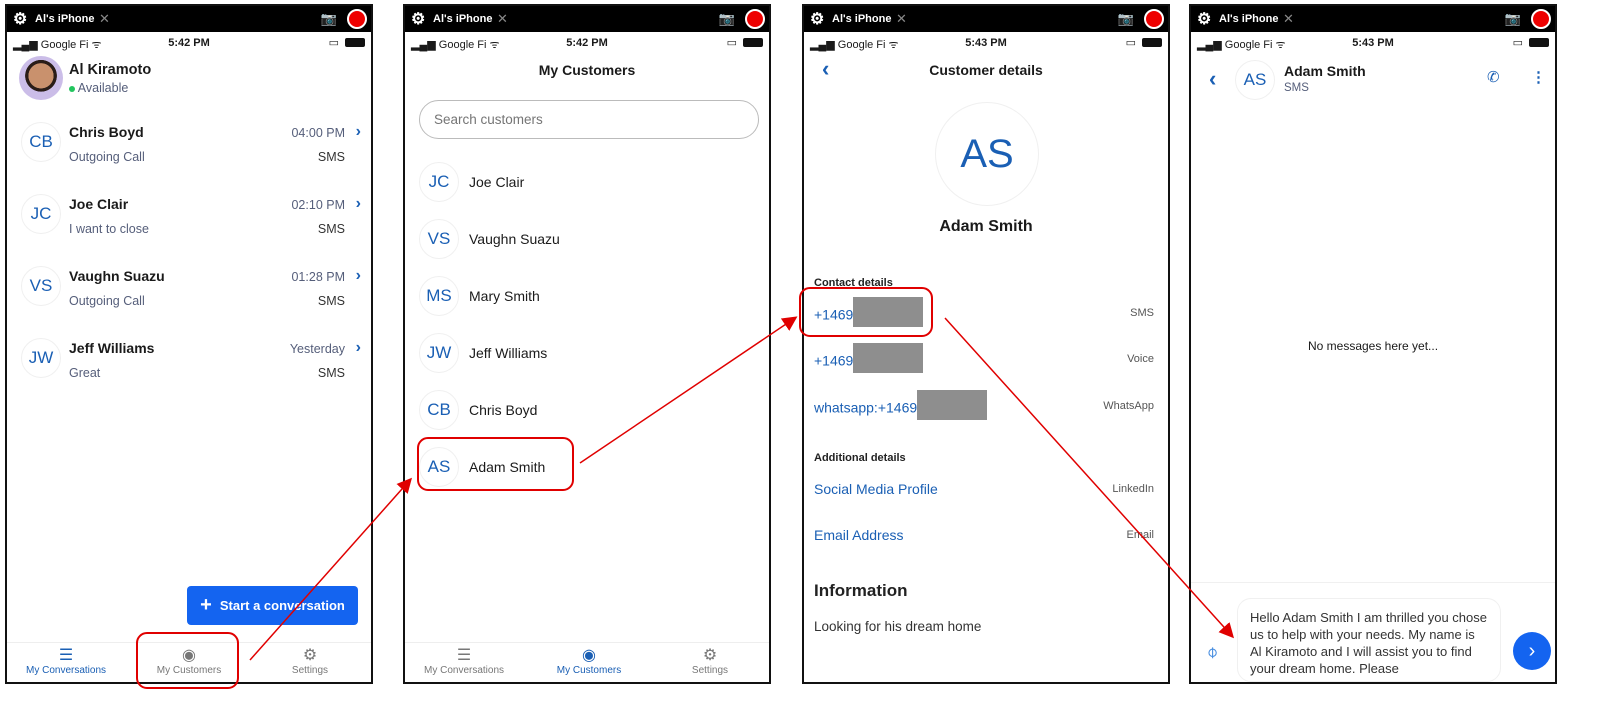  Describe the element at coordinates (866, 312) in the screenshot. I see `highlight-sms-number` at that location.